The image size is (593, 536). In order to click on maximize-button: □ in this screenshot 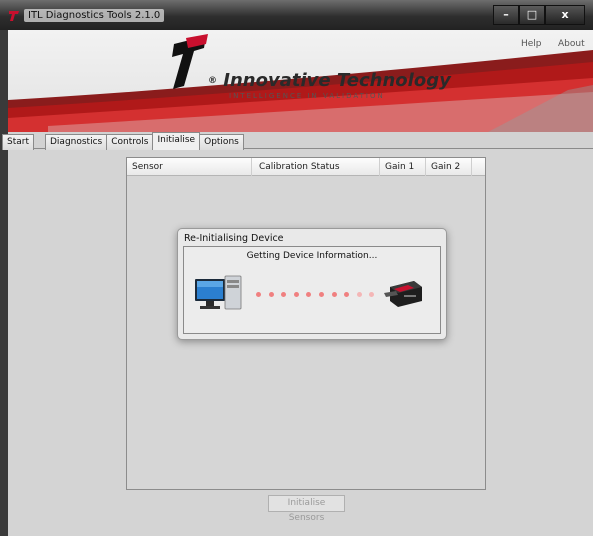, I will do `click(532, 15)`.